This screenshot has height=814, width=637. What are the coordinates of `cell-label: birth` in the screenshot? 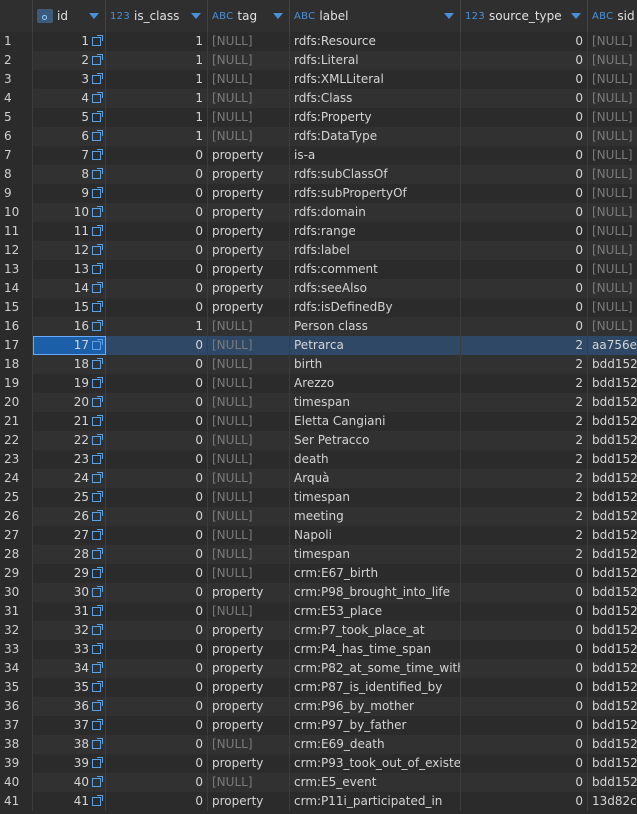 It's located at (375, 364).